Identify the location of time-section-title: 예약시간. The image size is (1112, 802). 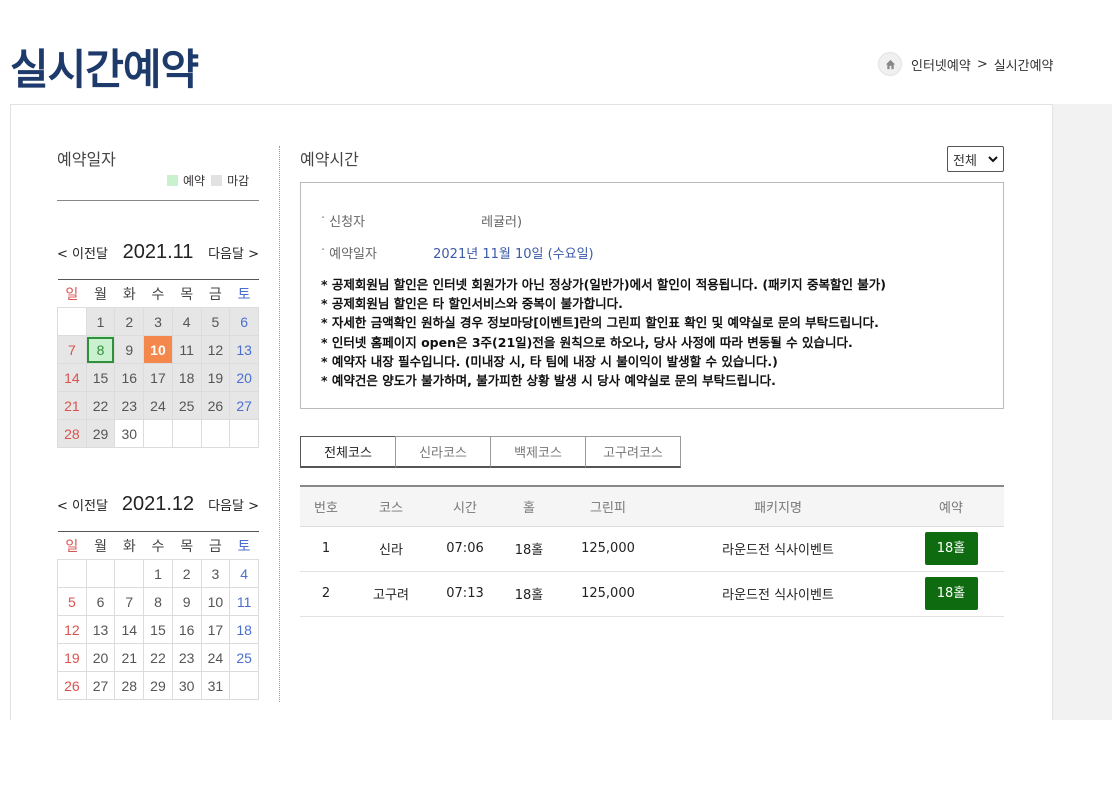
(329, 160).